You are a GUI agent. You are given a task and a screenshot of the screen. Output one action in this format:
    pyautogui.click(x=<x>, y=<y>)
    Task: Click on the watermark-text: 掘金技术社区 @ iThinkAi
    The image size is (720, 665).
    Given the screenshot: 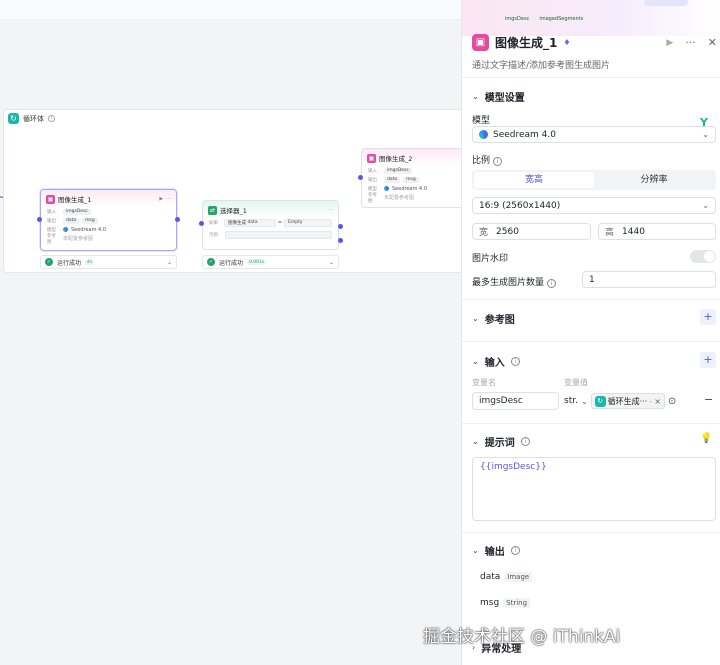 What is the action you would take?
    pyautogui.click(x=522, y=637)
    